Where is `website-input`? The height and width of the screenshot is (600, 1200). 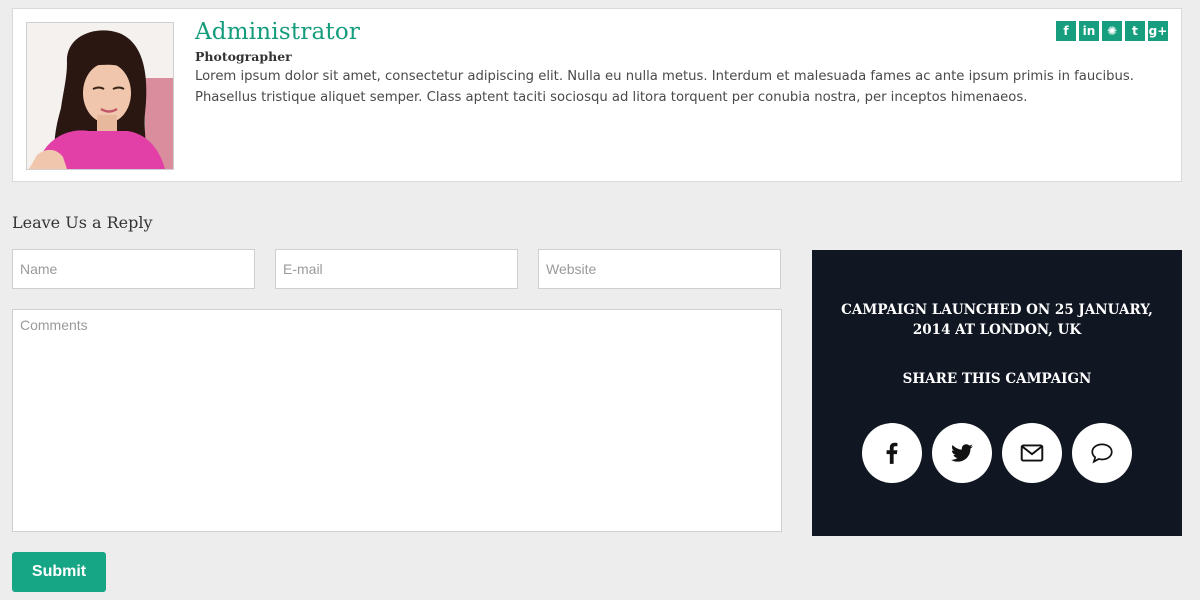 website-input is located at coordinates (659, 269).